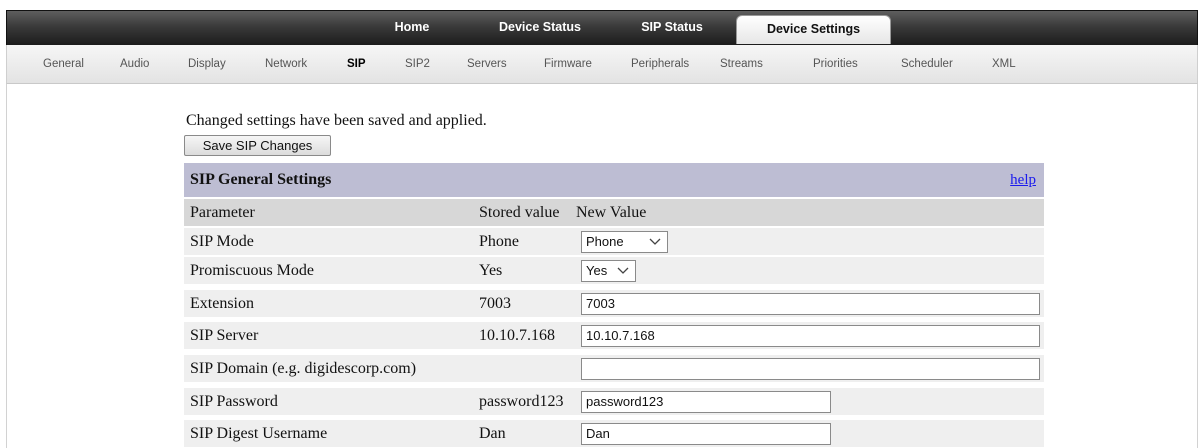  Describe the element at coordinates (810, 369) in the screenshot. I see `sip-domain-input` at that location.